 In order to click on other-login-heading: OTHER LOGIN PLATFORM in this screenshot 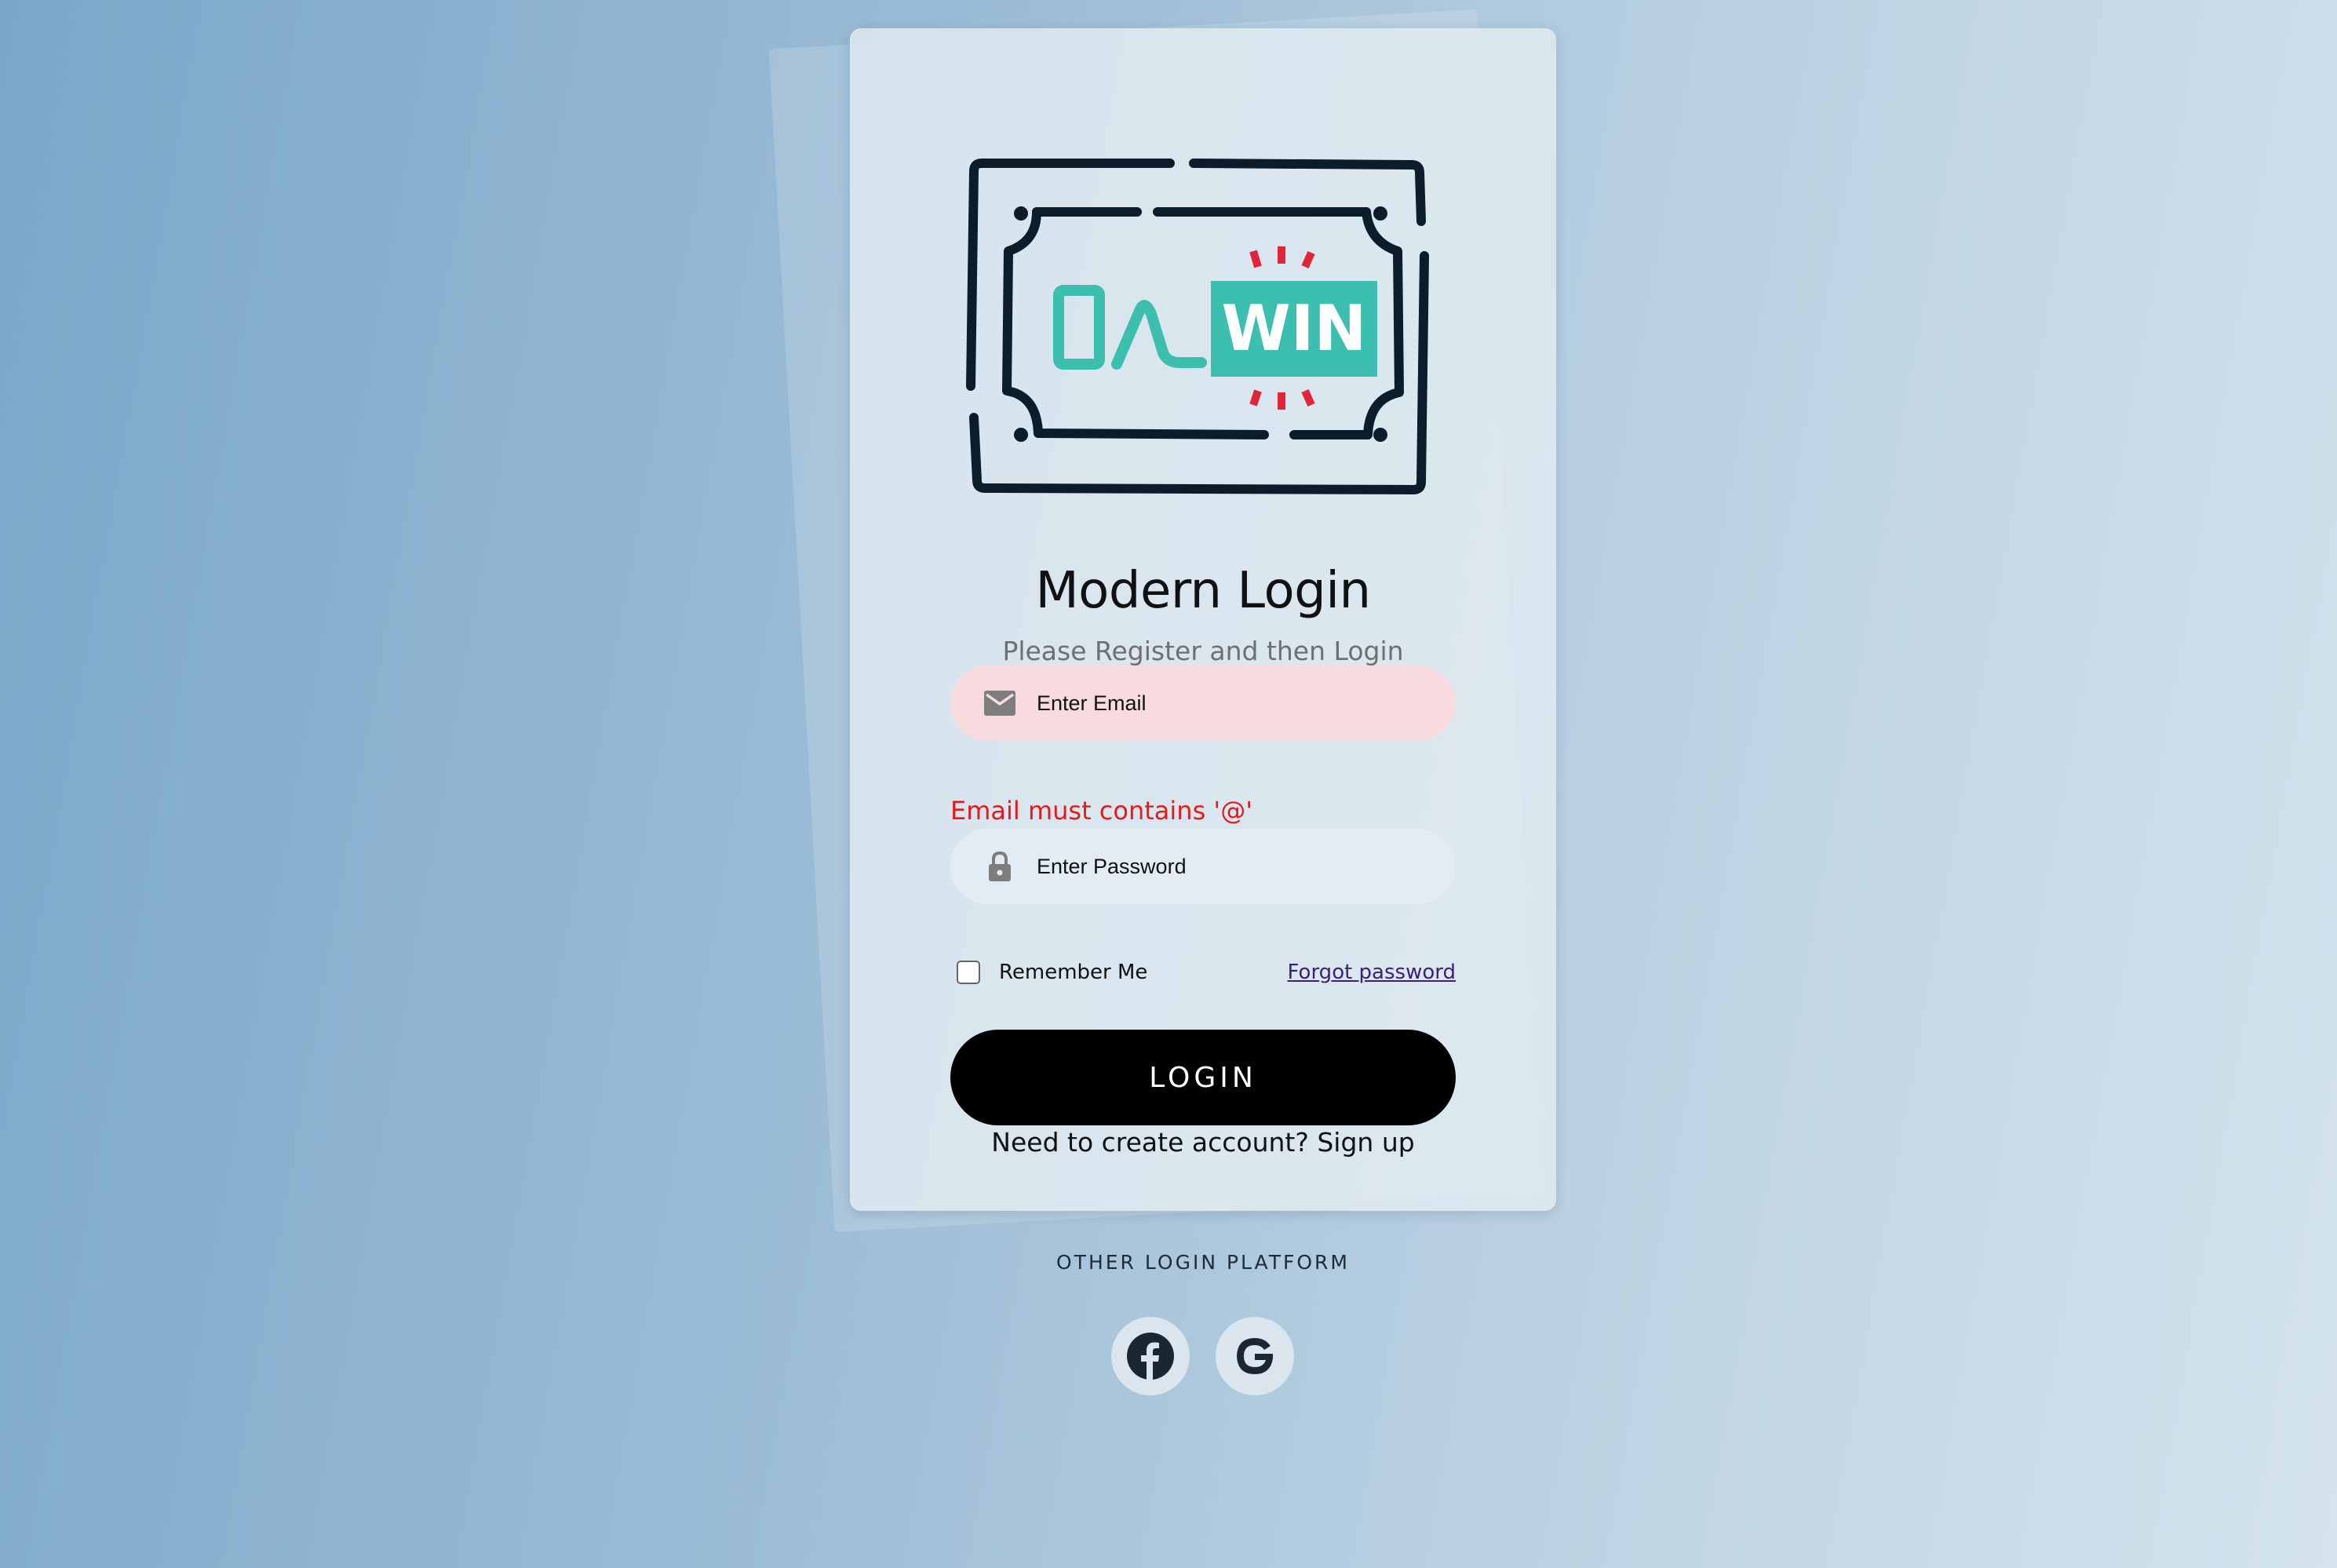, I will do `click(1203, 1262)`.